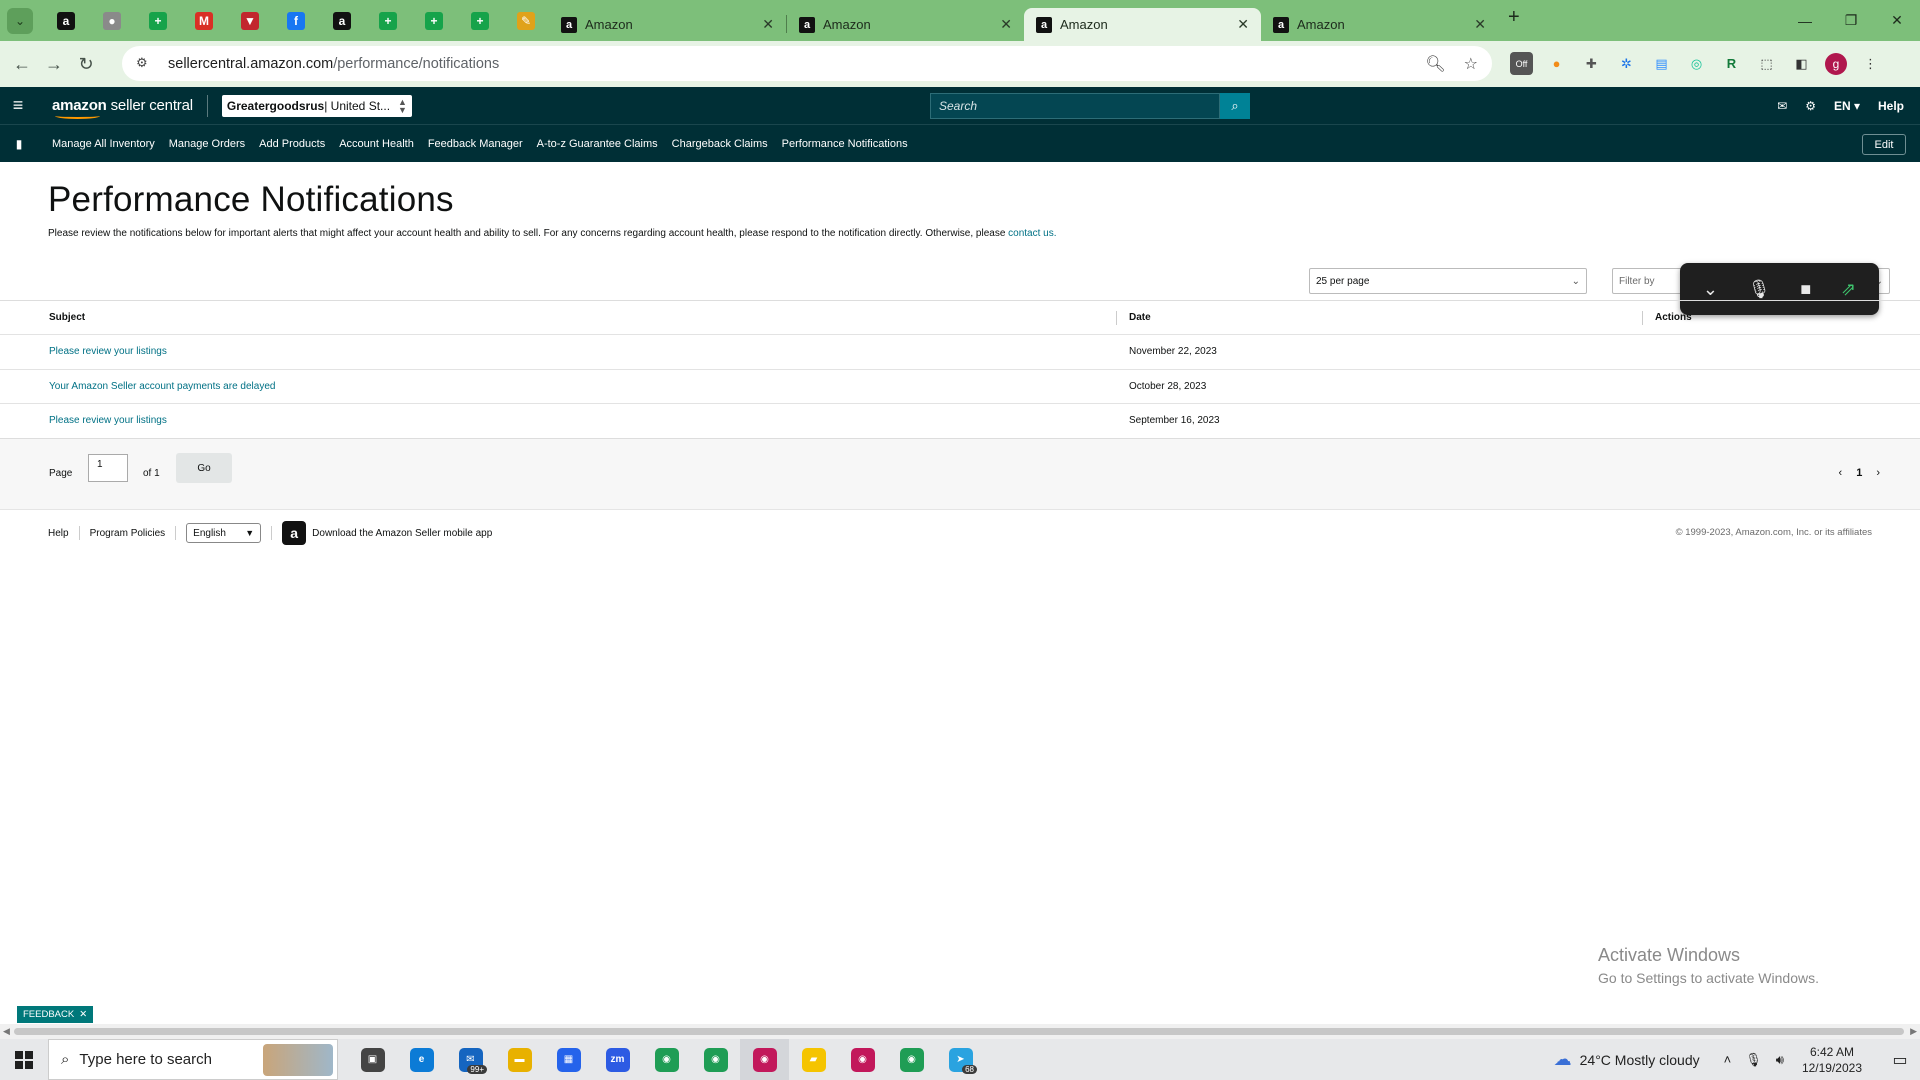 The height and width of the screenshot is (1080, 1920). Describe the element at coordinates (813, 1059) in the screenshot. I see `taskbar-app: ▰` at that location.